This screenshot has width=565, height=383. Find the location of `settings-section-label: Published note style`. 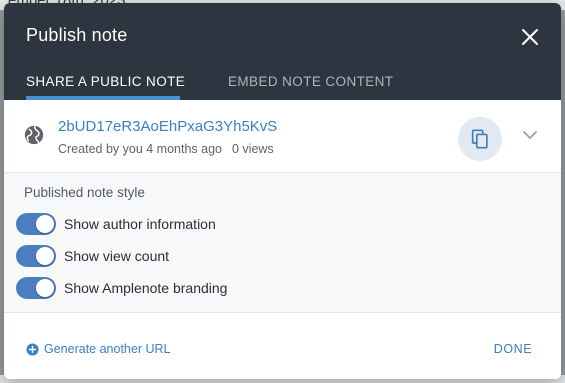

settings-section-label: Published note style is located at coordinates (84, 192).